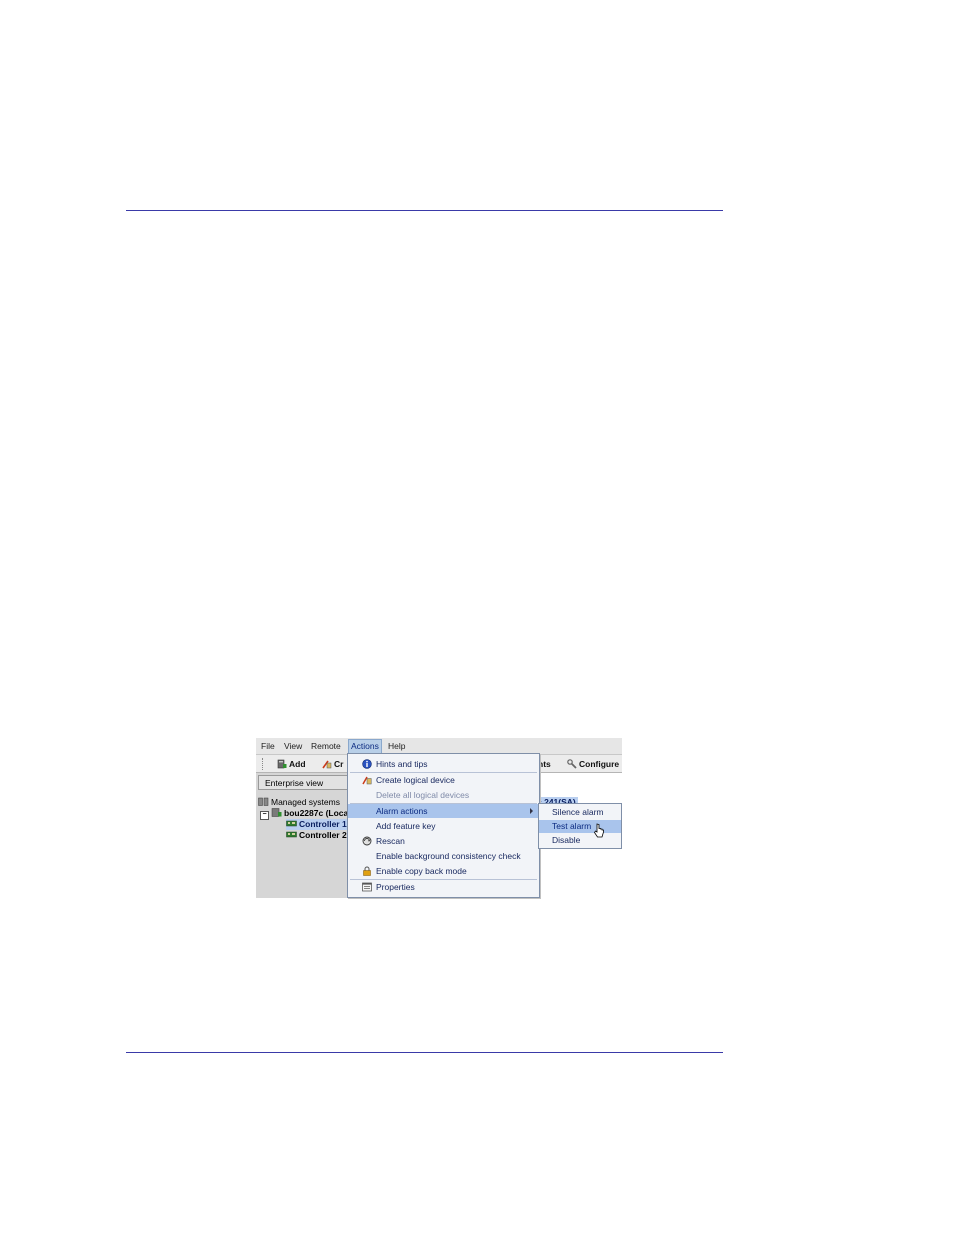 The height and width of the screenshot is (1235, 954). What do you see at coordinates (580, 840) in the screenshot?
I see `menu-item-disable: Disable` at bounding box center [580, 840].